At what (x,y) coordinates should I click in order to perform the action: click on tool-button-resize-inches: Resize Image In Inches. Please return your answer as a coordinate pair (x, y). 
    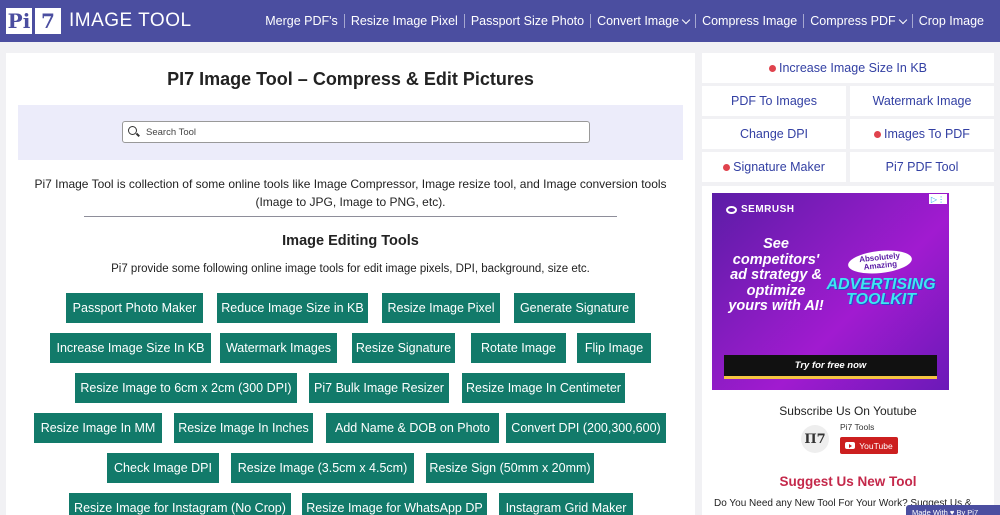
    Looking at the image, I should click on (243, 428).